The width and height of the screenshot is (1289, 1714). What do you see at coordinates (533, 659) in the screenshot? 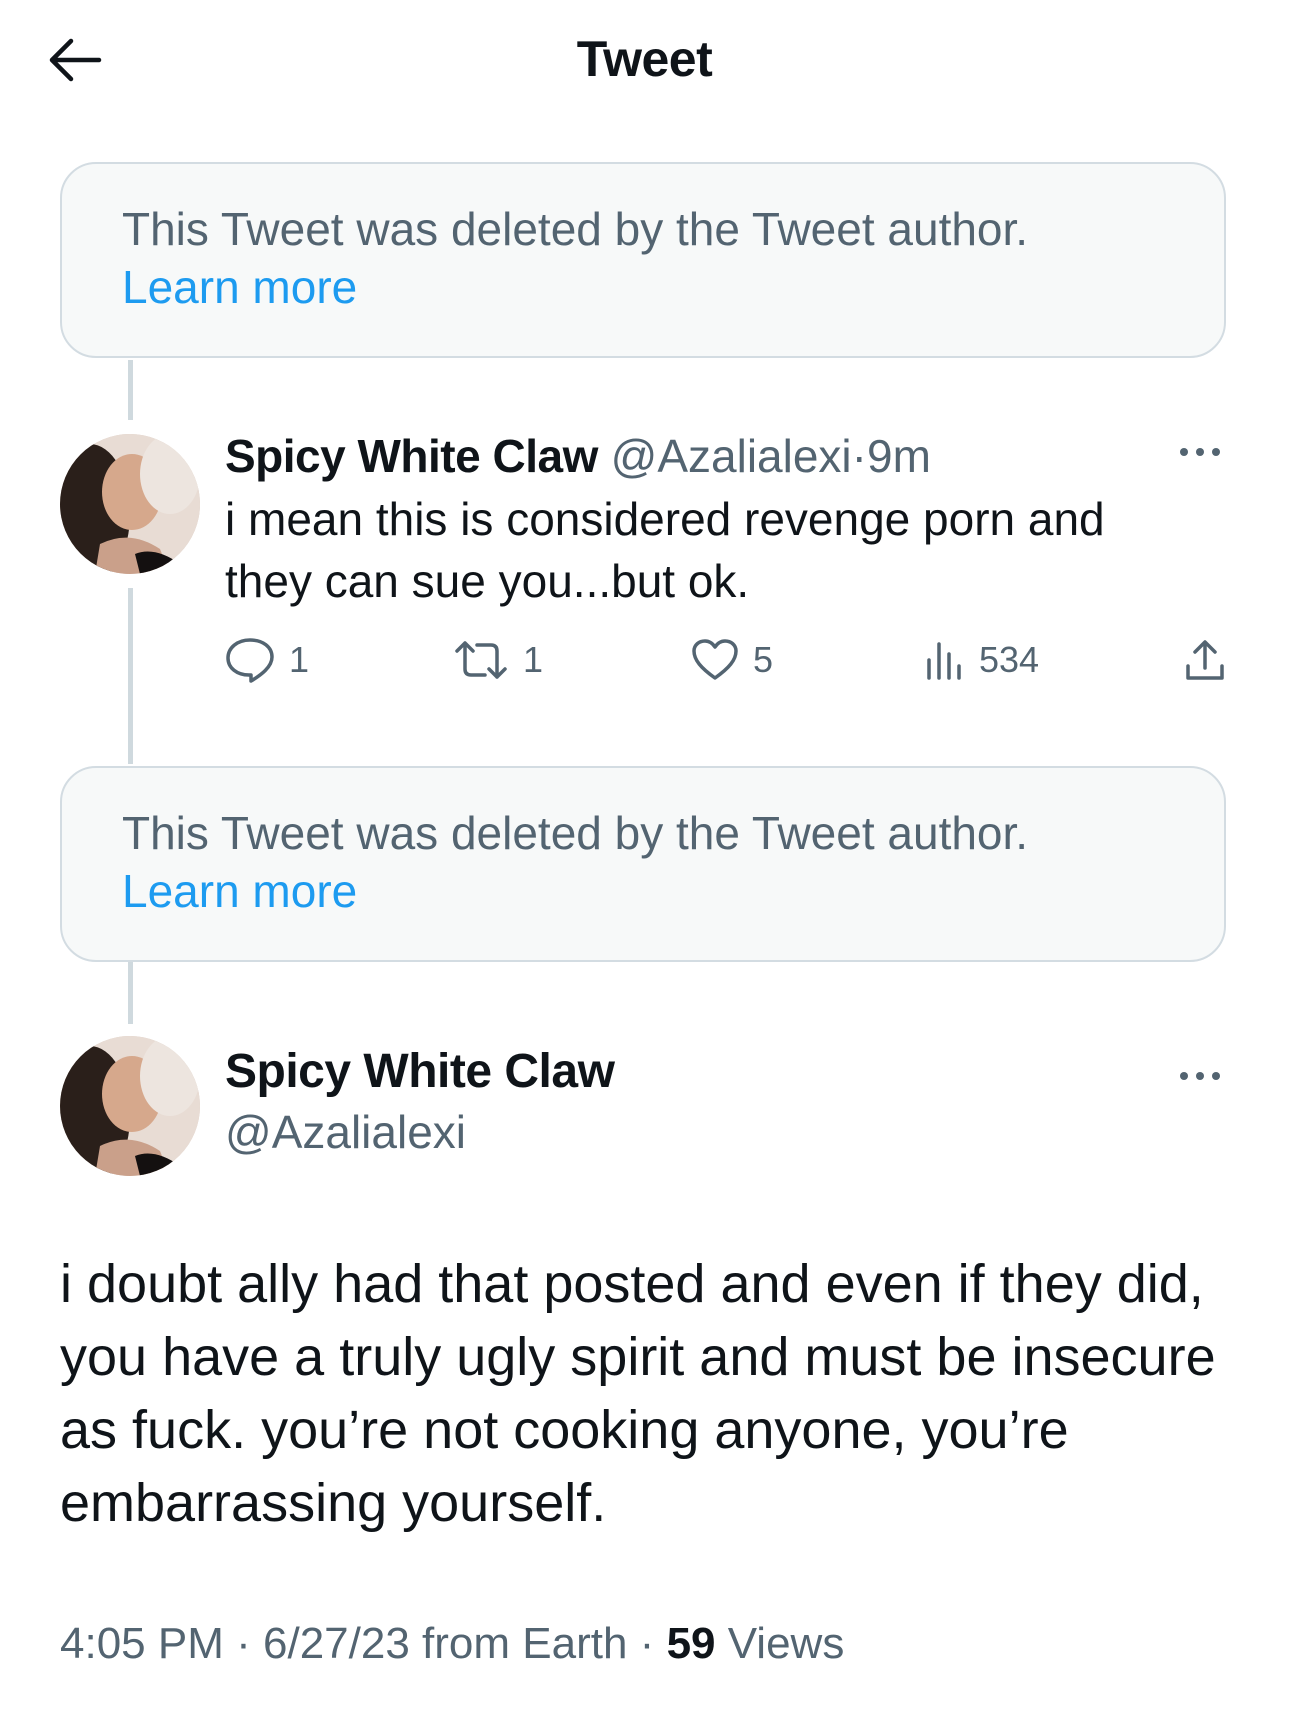
I see `retweet-count: 1` at bounding box center [533, 659].